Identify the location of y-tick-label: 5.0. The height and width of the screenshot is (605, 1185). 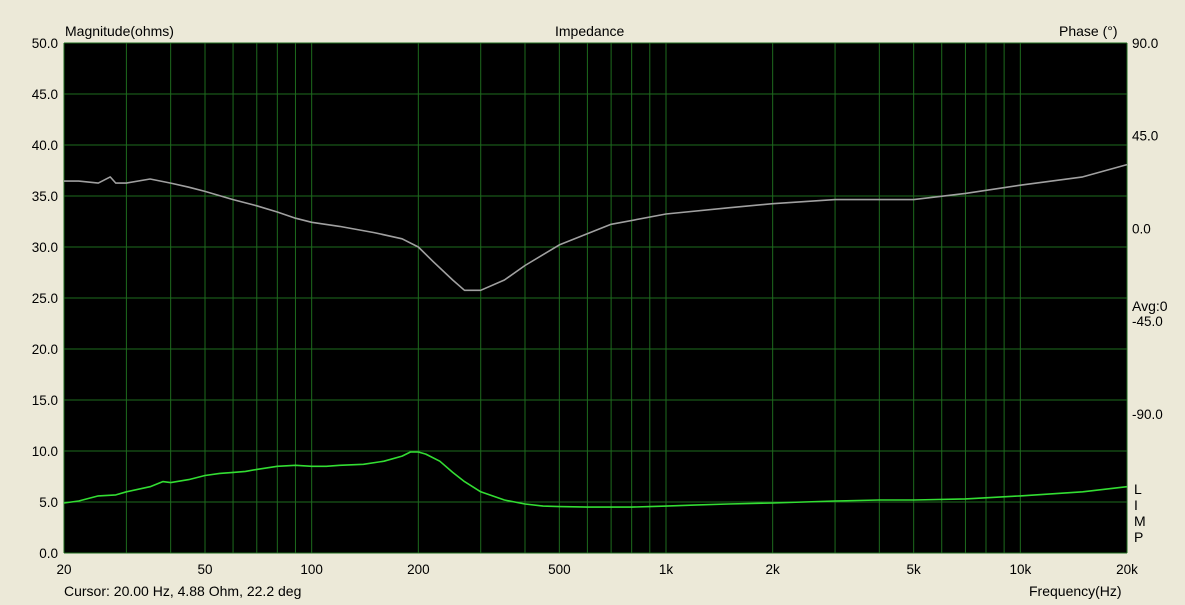
(48, 502).